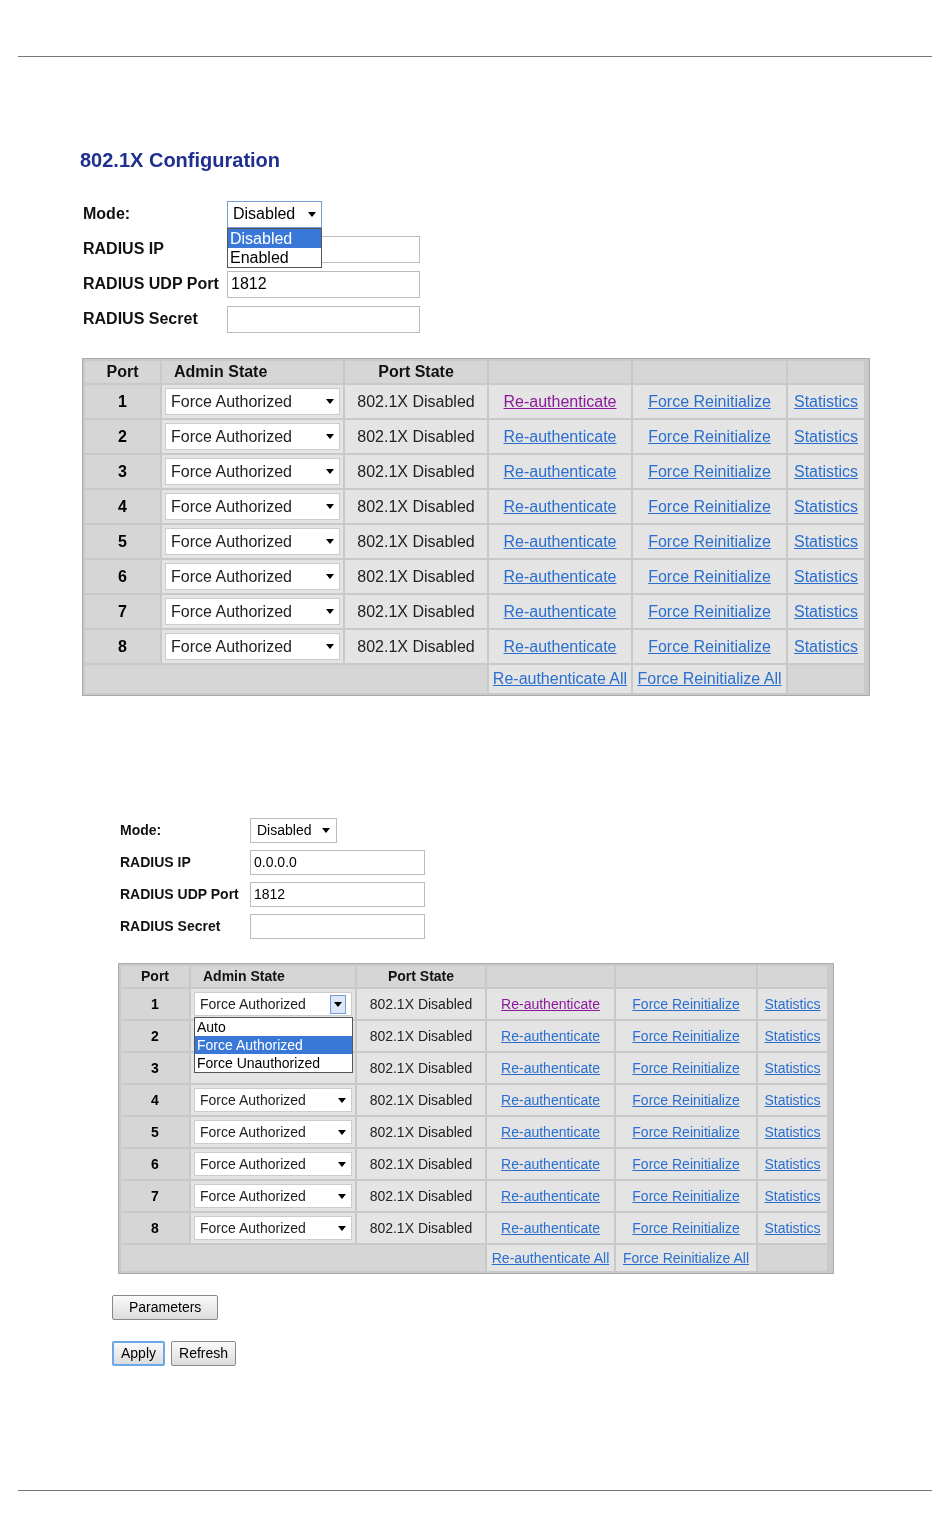  What do you see at coordinates (273, 1027) in the screenshot?
I see `dropdown-option: Auto` at bounding box center [273, 1027].